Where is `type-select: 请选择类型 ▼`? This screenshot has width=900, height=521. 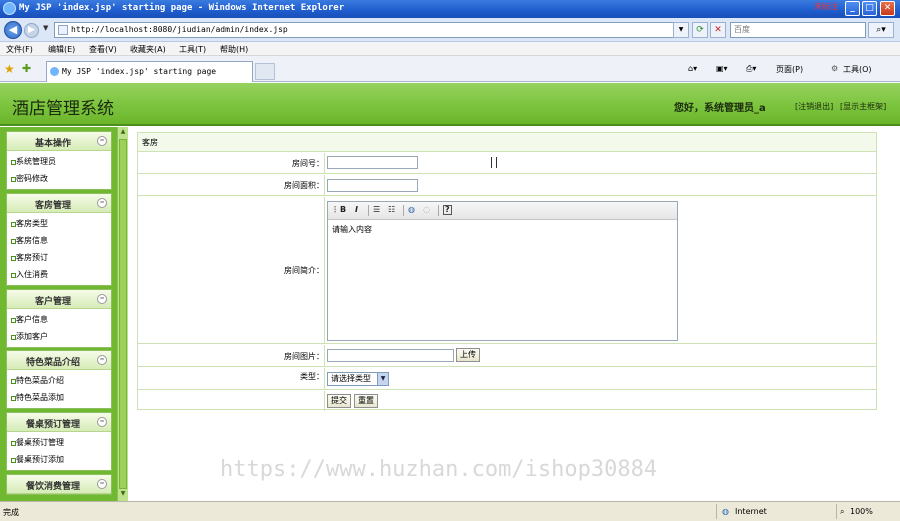 type-select: 请选择类型 ▼ is located at coordinates (358, 379).